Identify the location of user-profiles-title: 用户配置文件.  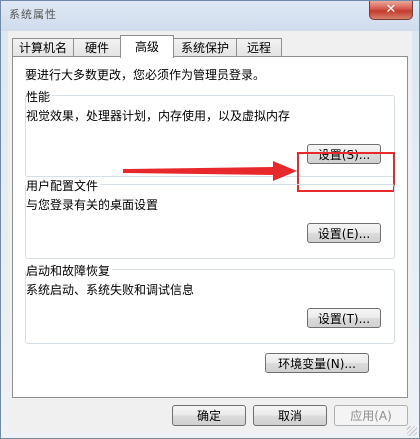
(63, 185).